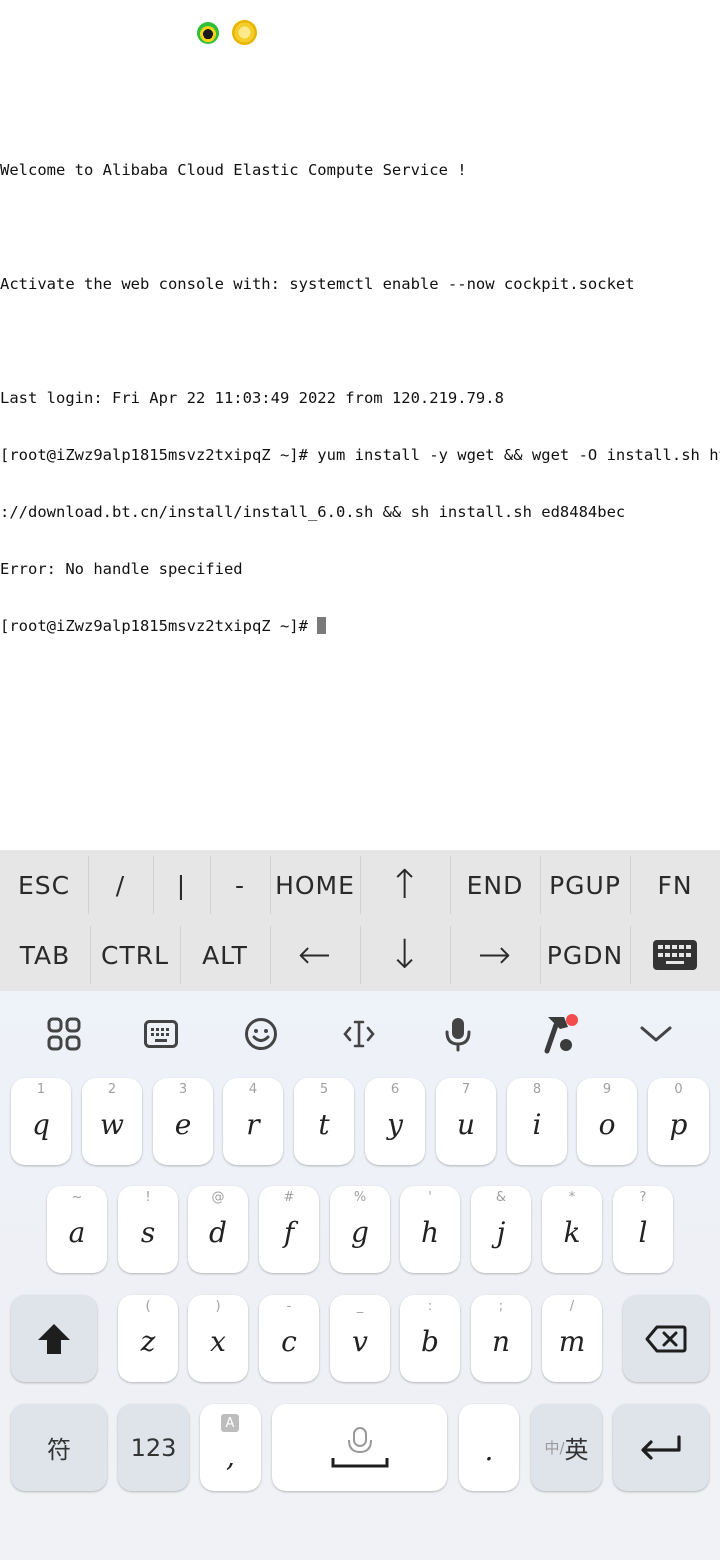 This screenshot has width=720, height=1560. What do you see at coordinates (360, 33) in the screenshot?
I see `status-bar` at bounding box center [360, 33].